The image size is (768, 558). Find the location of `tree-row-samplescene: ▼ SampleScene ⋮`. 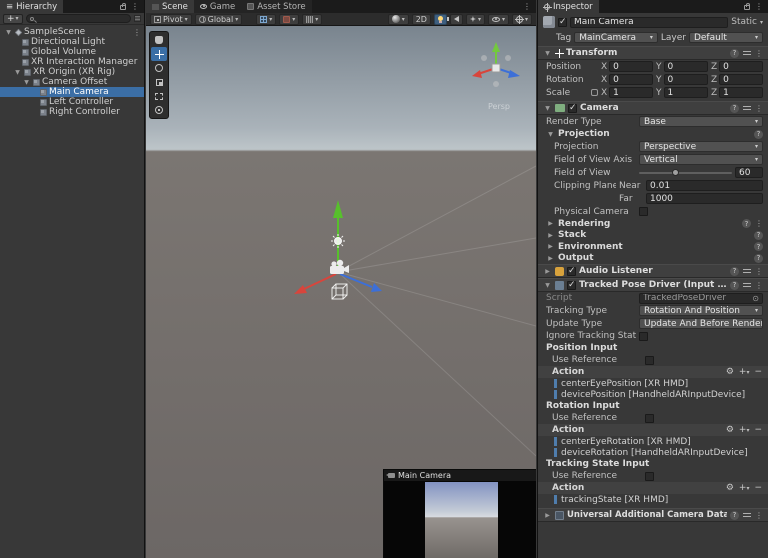

tree-row-samplescene: ▼ SampleScene ⋮ is located at coordinates (72, 32).